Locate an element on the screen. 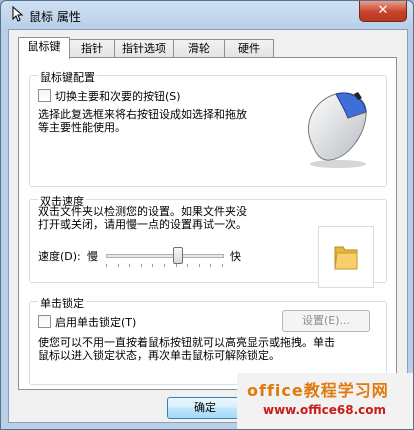 The width and height of the screenshot is (414, 430). double-click-desc-line2: 打开或关闭，请用慢一点的设置再试一次。 is located at coordinates (142, 224).